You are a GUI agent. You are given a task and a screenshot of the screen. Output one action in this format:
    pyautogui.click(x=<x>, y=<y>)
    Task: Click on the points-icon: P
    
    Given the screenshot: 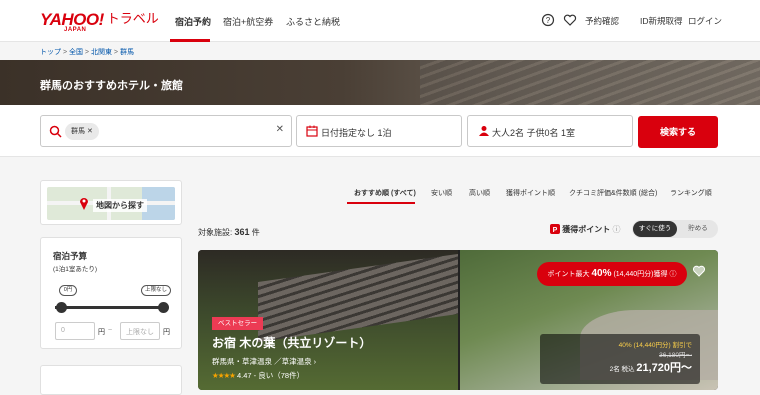 What is the action you would take?
    pyautogui.click(x=555, y=229)
    